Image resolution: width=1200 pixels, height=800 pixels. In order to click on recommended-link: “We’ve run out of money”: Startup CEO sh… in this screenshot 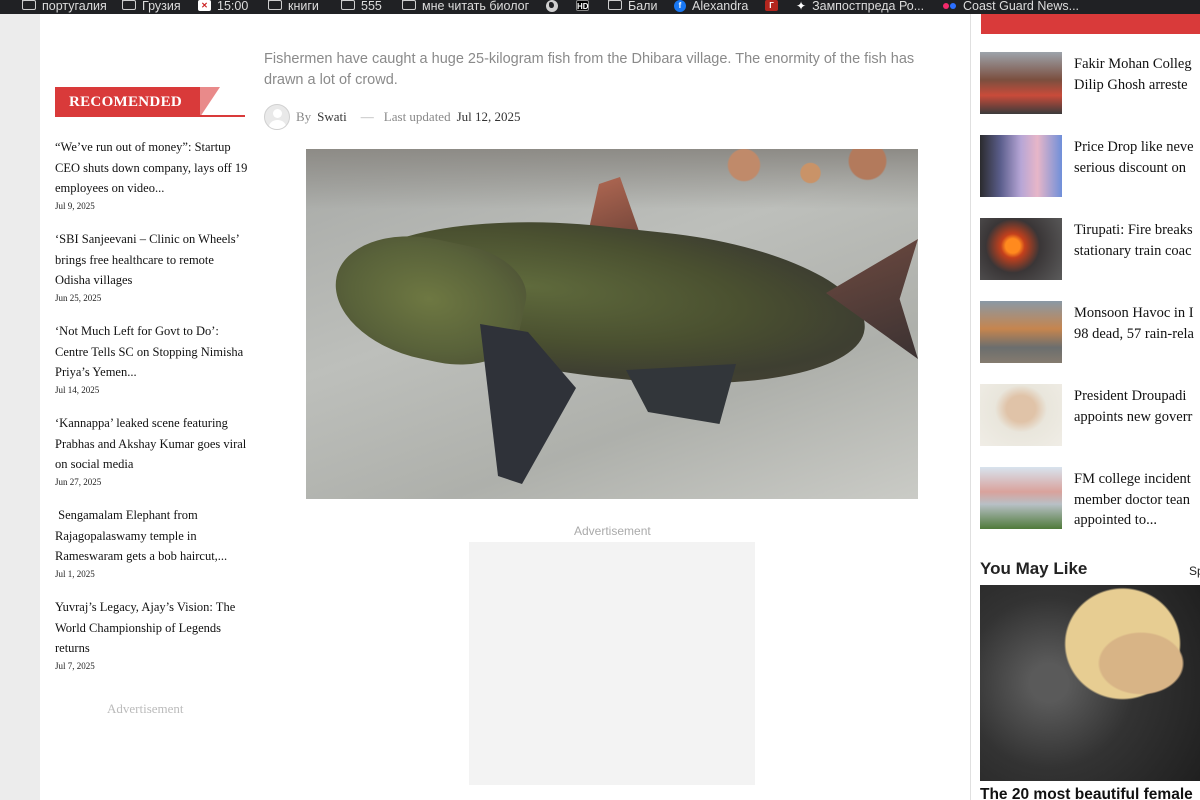, I will do `click(152, 168)`.